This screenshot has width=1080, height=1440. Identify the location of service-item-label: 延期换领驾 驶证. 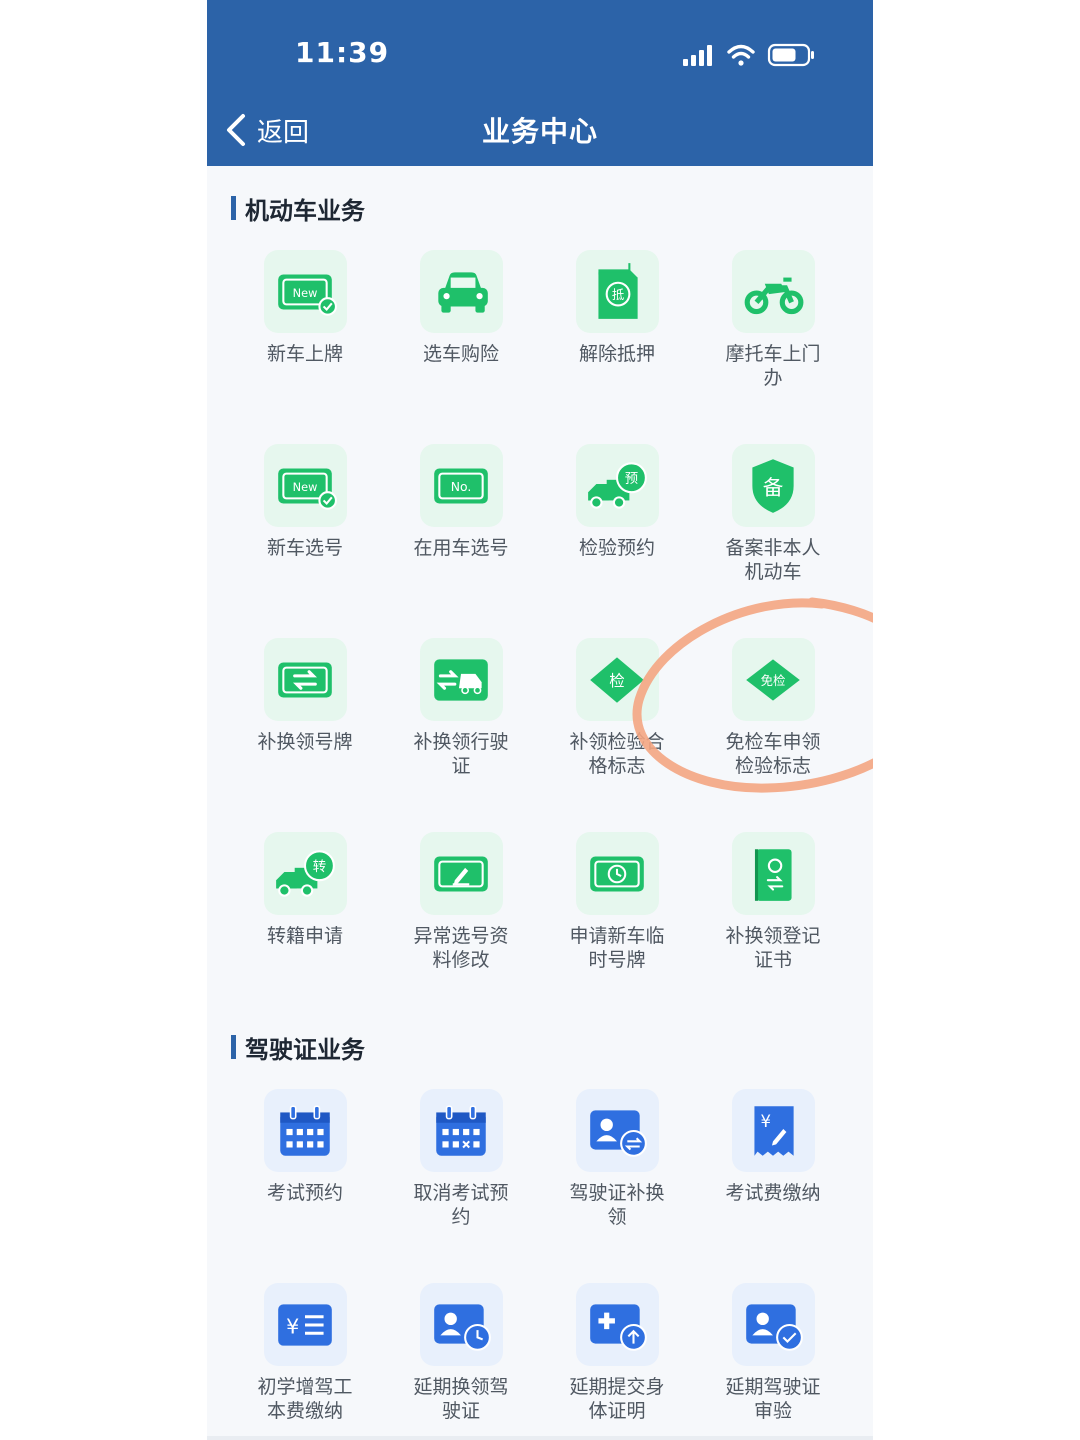
(461, 1399).